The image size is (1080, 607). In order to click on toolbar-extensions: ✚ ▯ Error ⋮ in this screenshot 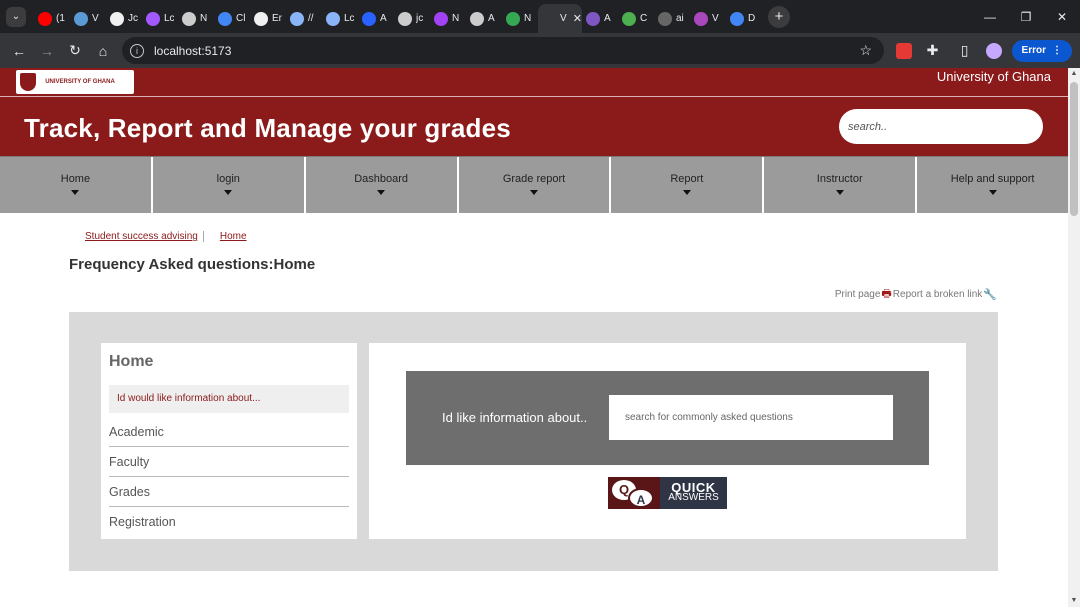, I will do `click(983, 50)`.